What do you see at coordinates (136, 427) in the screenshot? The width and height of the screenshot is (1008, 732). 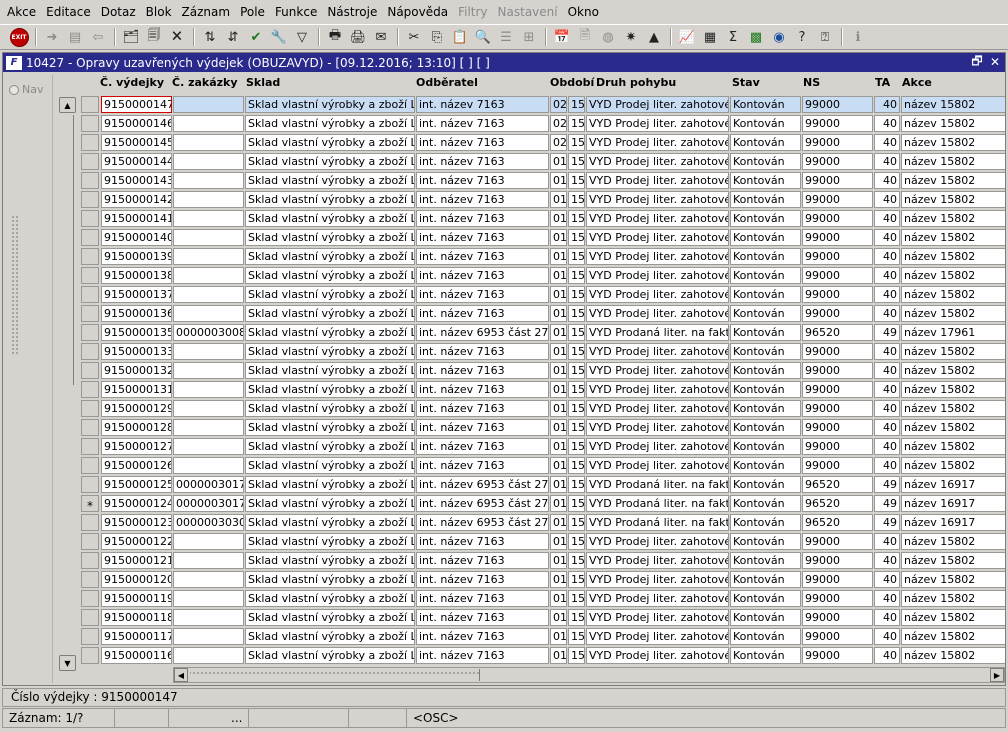 I see `cell-vydejka: 9150000128` at bounding box center [136, 427].